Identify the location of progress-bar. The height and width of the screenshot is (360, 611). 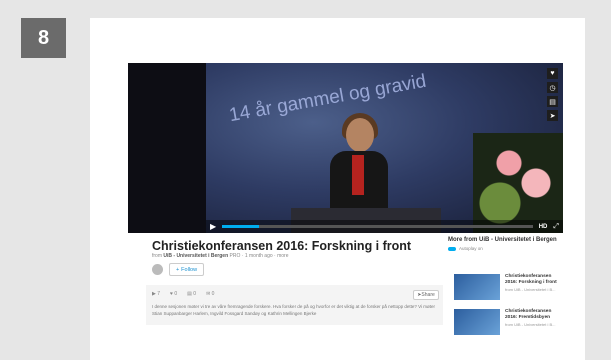
(377, 226).